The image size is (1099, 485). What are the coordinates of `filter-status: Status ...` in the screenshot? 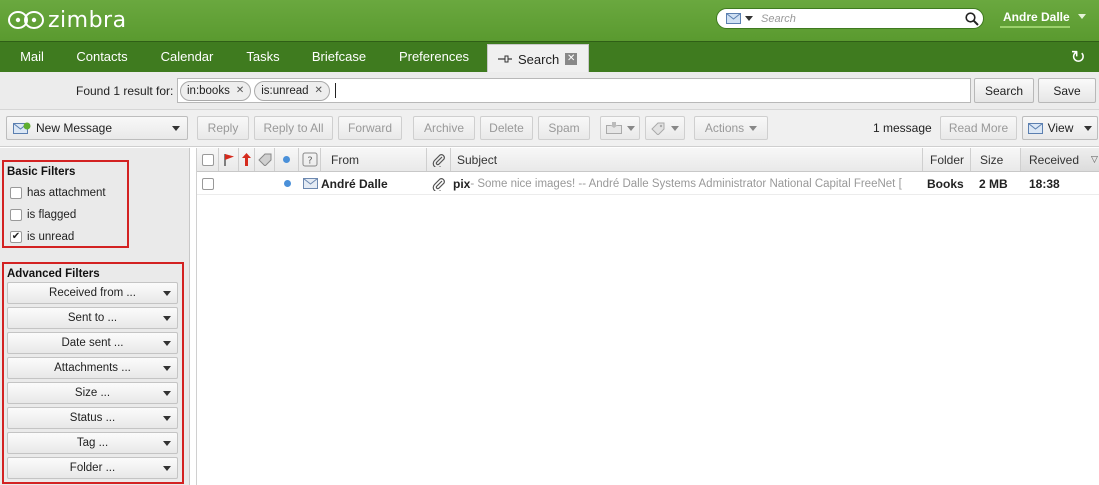 It's located at (92, 418).